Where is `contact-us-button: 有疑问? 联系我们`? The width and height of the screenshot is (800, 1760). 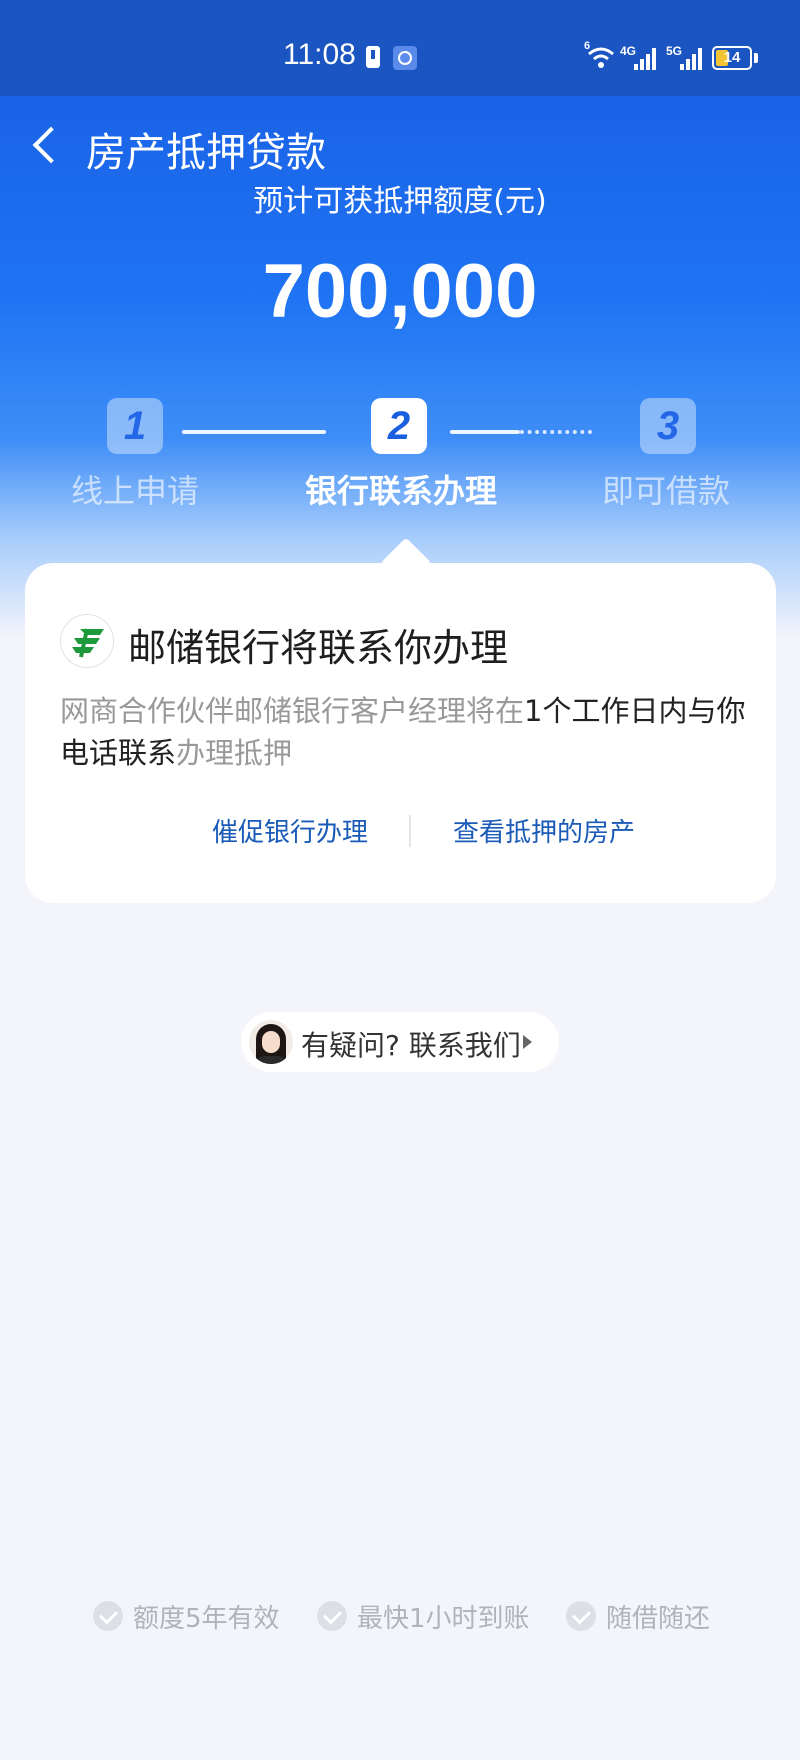
contact-us-button: 有疑问? 联系我们 is located at coordinates (400, 1042).